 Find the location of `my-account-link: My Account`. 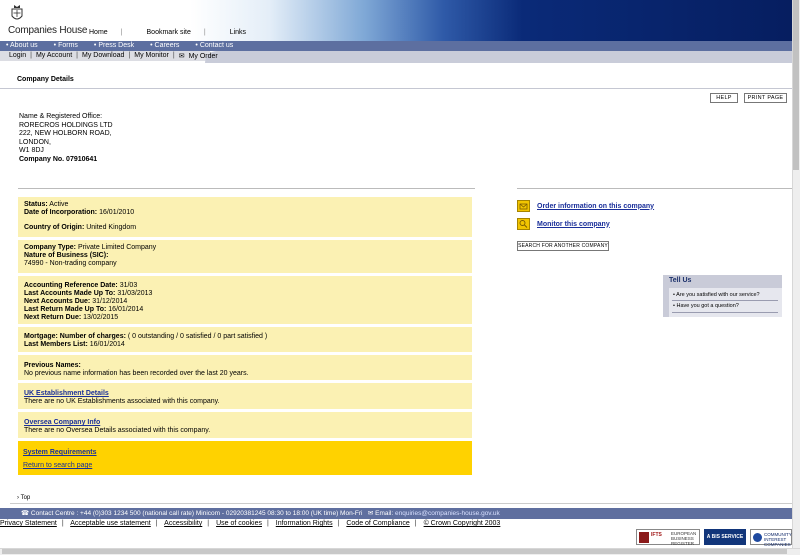

my-account-link: My Account is located at coordinates (54, 56).